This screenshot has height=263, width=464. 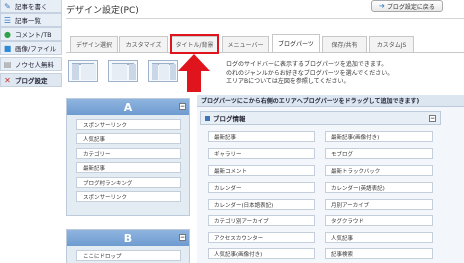 I want to click on tab-customize: カスタマイズ, so click(x=143, y=44).